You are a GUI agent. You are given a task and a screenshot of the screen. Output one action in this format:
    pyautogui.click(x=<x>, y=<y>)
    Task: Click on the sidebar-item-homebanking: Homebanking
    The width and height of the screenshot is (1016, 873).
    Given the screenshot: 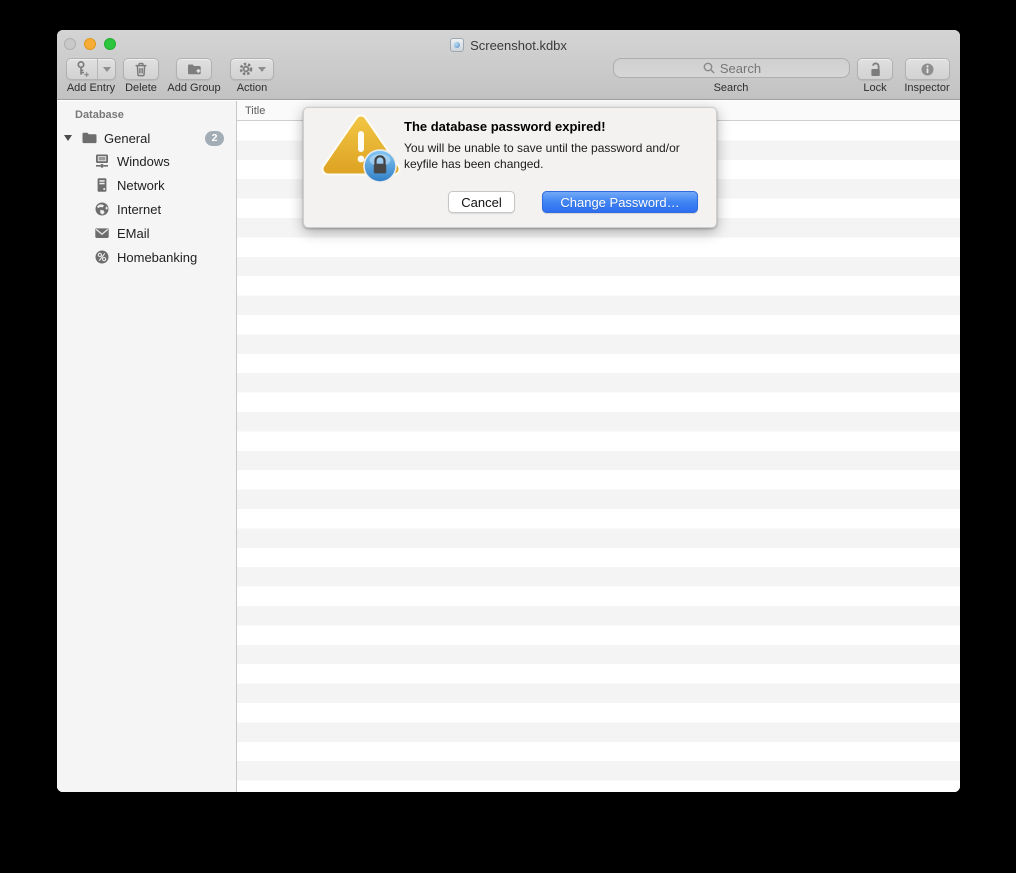 What is the action you would take?
    pyautogui.click(x=146, y=257)
    